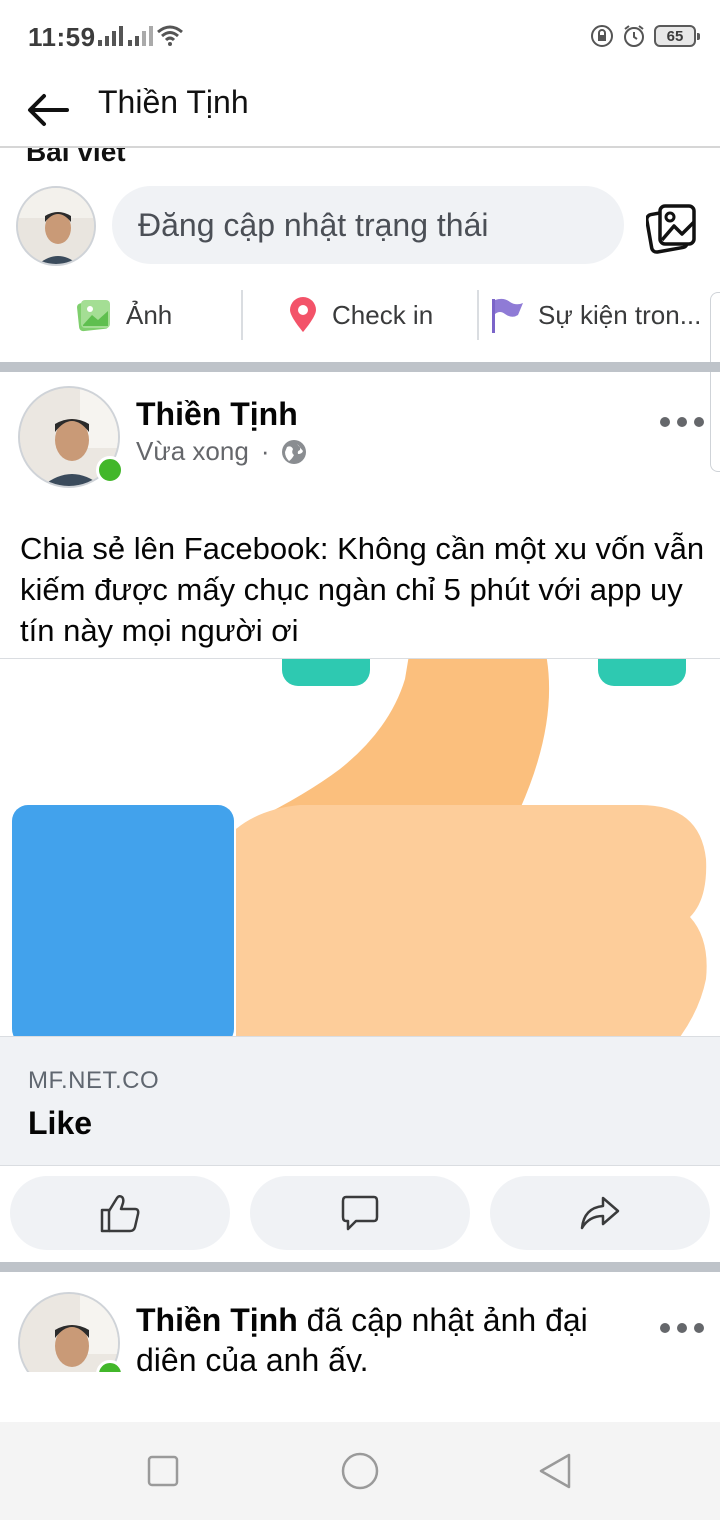 This screenshot has height=1520, width=720. What do you see at coordinates (360, 1101) in the screenshot?
I see `link-preview-card: MF.NET.CO Like` at bounding box center [360, 1101].